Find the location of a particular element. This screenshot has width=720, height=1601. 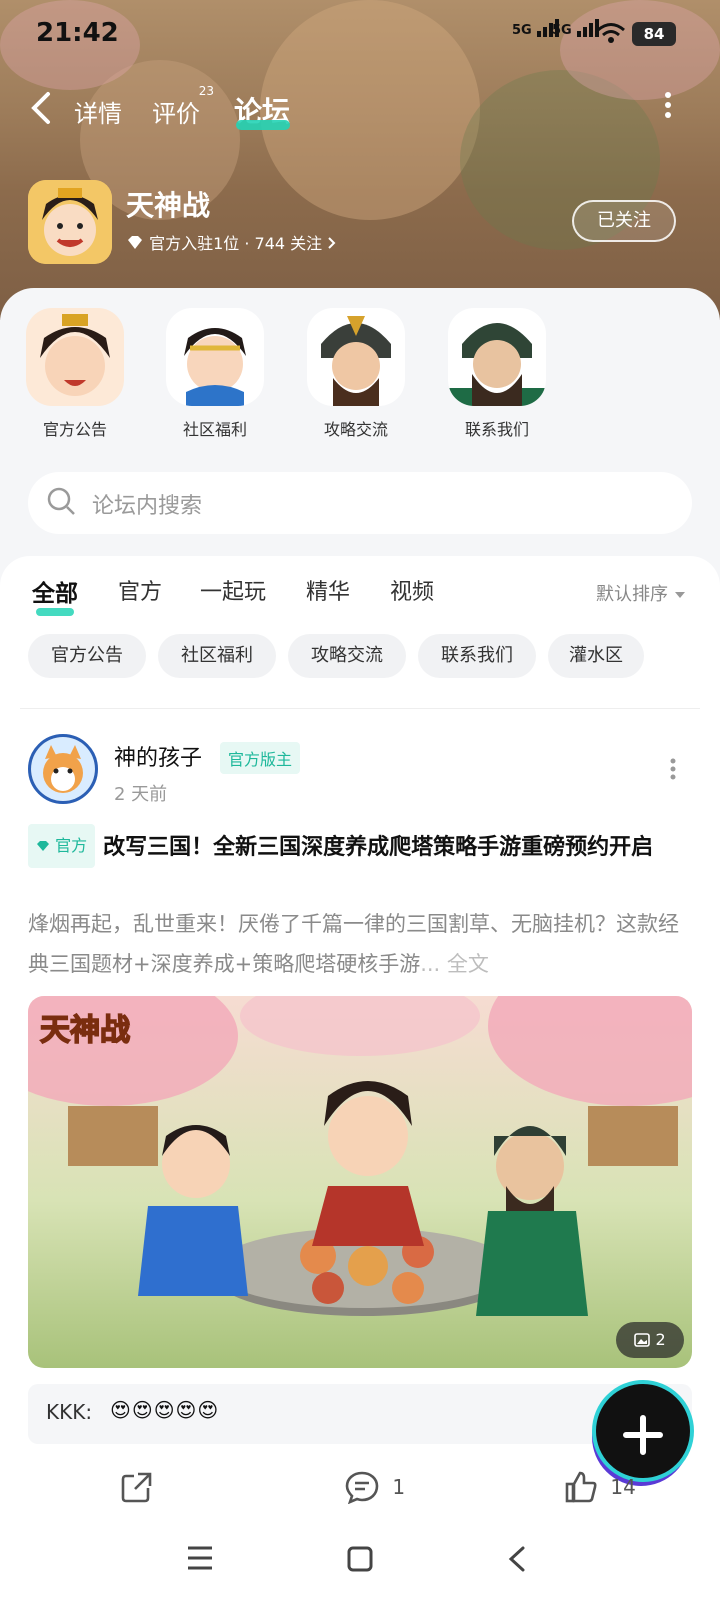

tab-details-label: 详情 is located at coordinates (98, 114).